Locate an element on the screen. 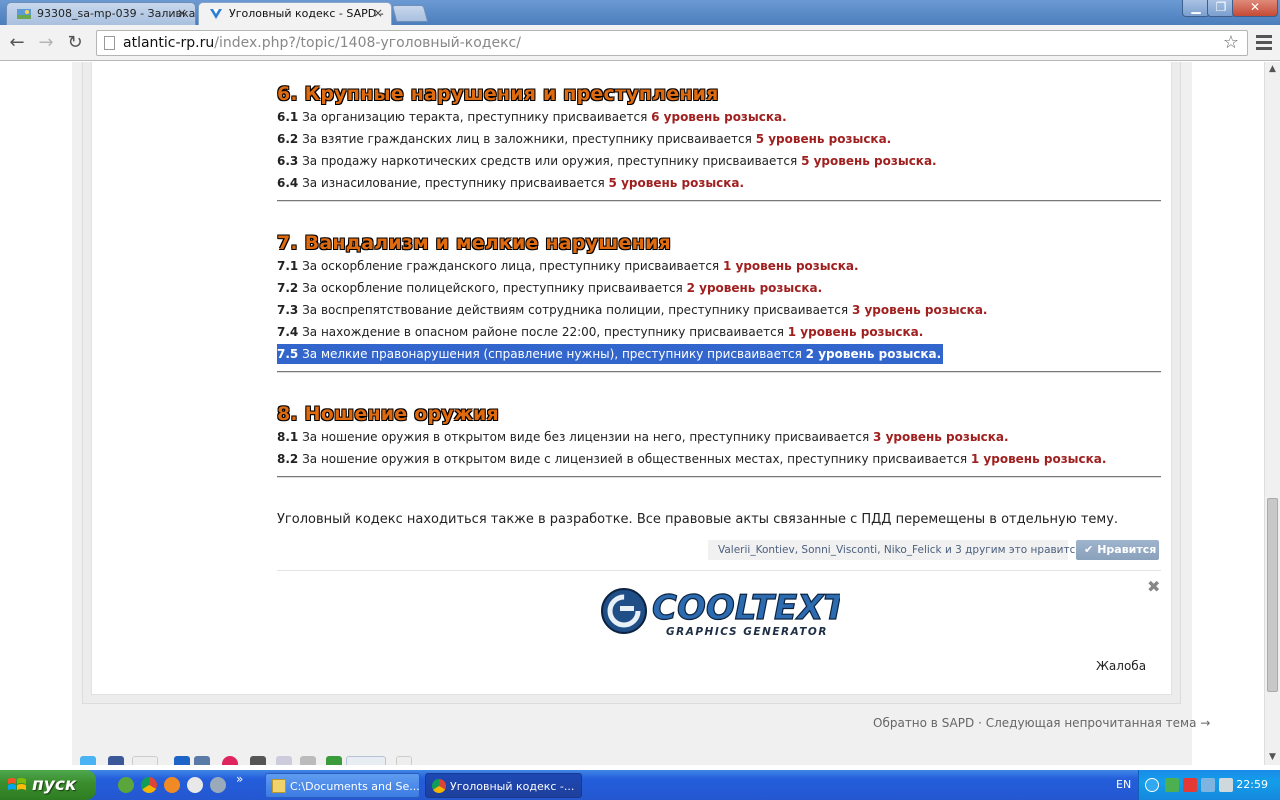  restore-button: ❐ is located at coordinates (1221, 8).